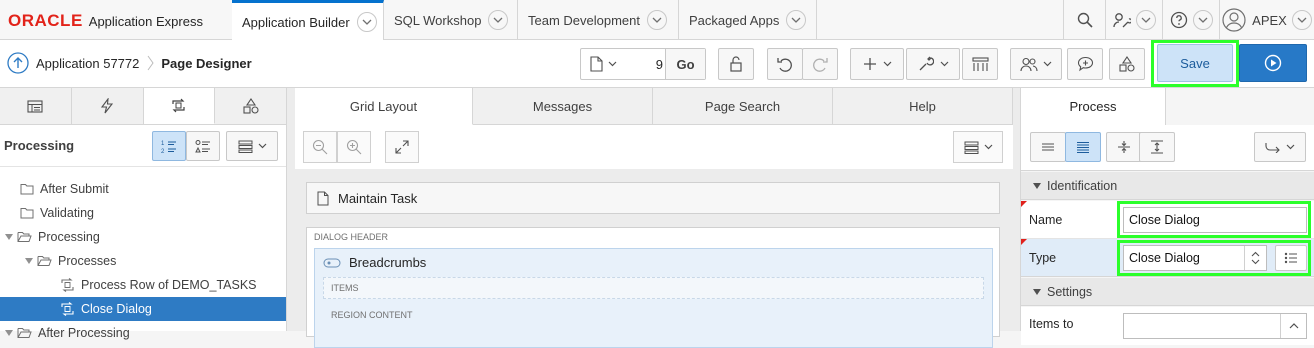  I want to click on zoom-in-button, so click(354, 147).